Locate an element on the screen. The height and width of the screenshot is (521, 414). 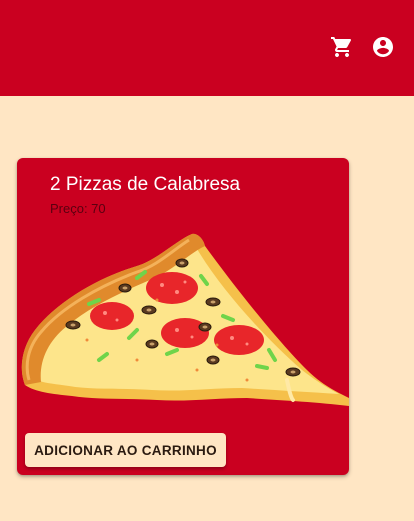
shopping-cart-icon is located at coordinates (342, 47).